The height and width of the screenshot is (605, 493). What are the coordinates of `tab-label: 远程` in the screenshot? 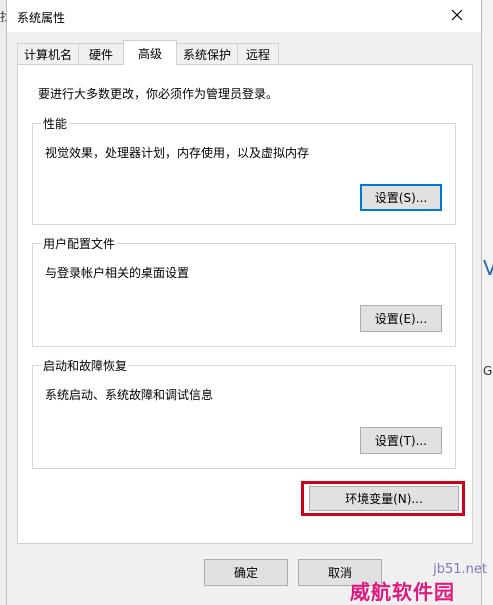 It's located at (257, 54).